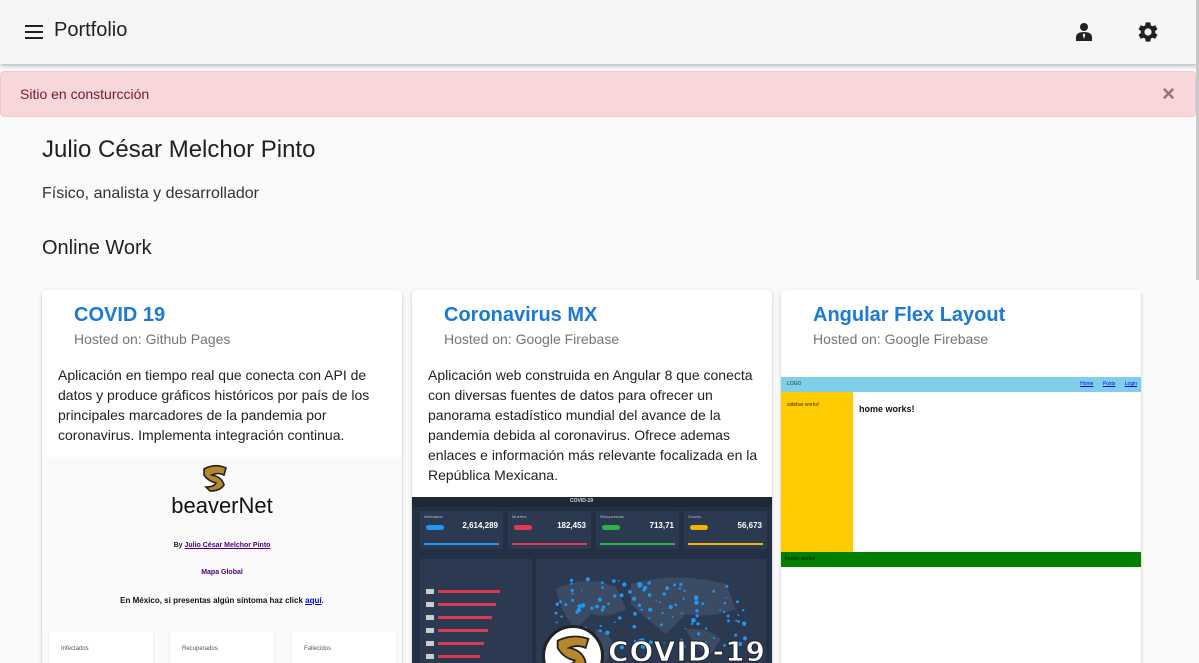 The image size is (1199, 663). I want to click on dashboard-header: COVID-19, so click(592, 502).